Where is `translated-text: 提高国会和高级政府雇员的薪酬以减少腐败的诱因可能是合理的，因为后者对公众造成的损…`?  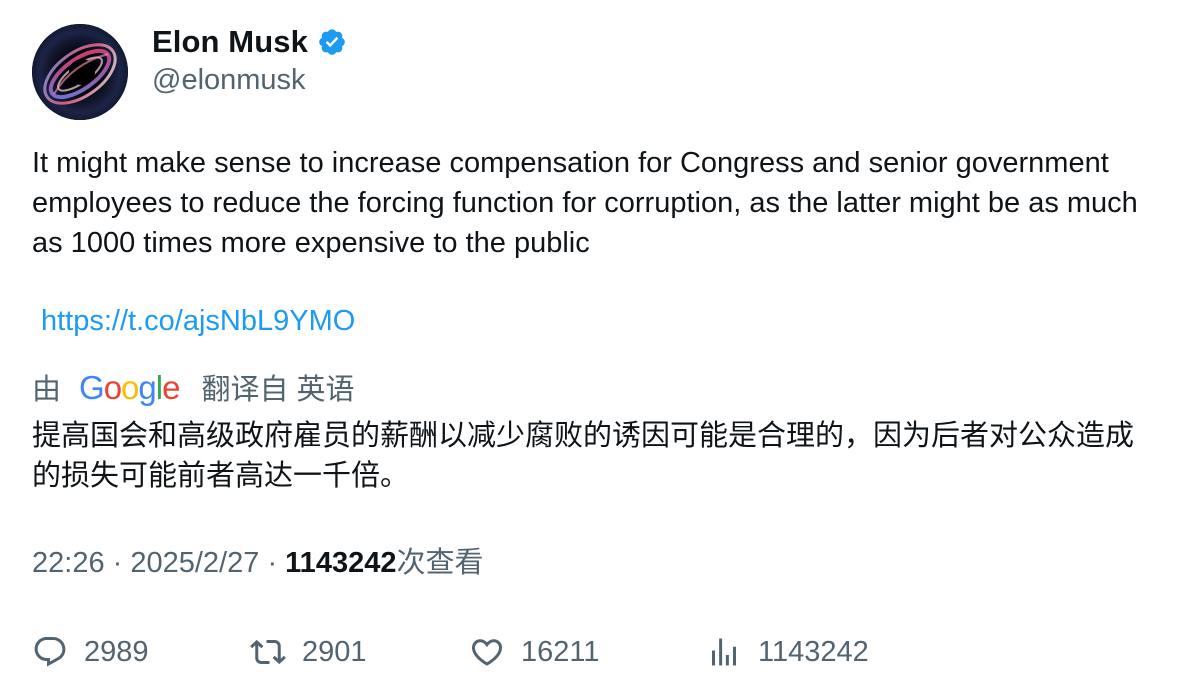
translated-text: 提高国会和高级政府雇员的薪酬以减少腐败的诱因可能是合理的，因为后者对公众造成的损… is located at coordinates (583, 456).